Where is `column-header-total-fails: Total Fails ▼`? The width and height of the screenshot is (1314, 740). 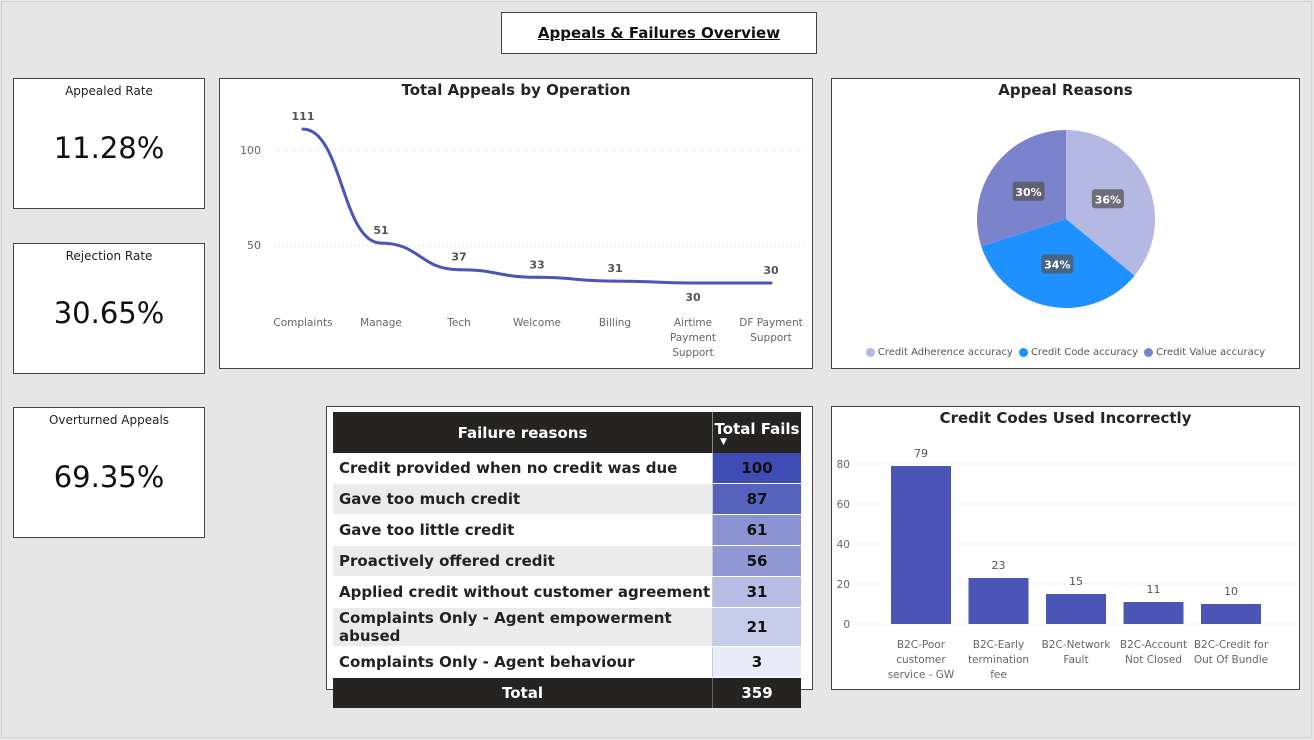
column-header-total-fails: Total Fails ▼ is located at coordinates (756, 432).